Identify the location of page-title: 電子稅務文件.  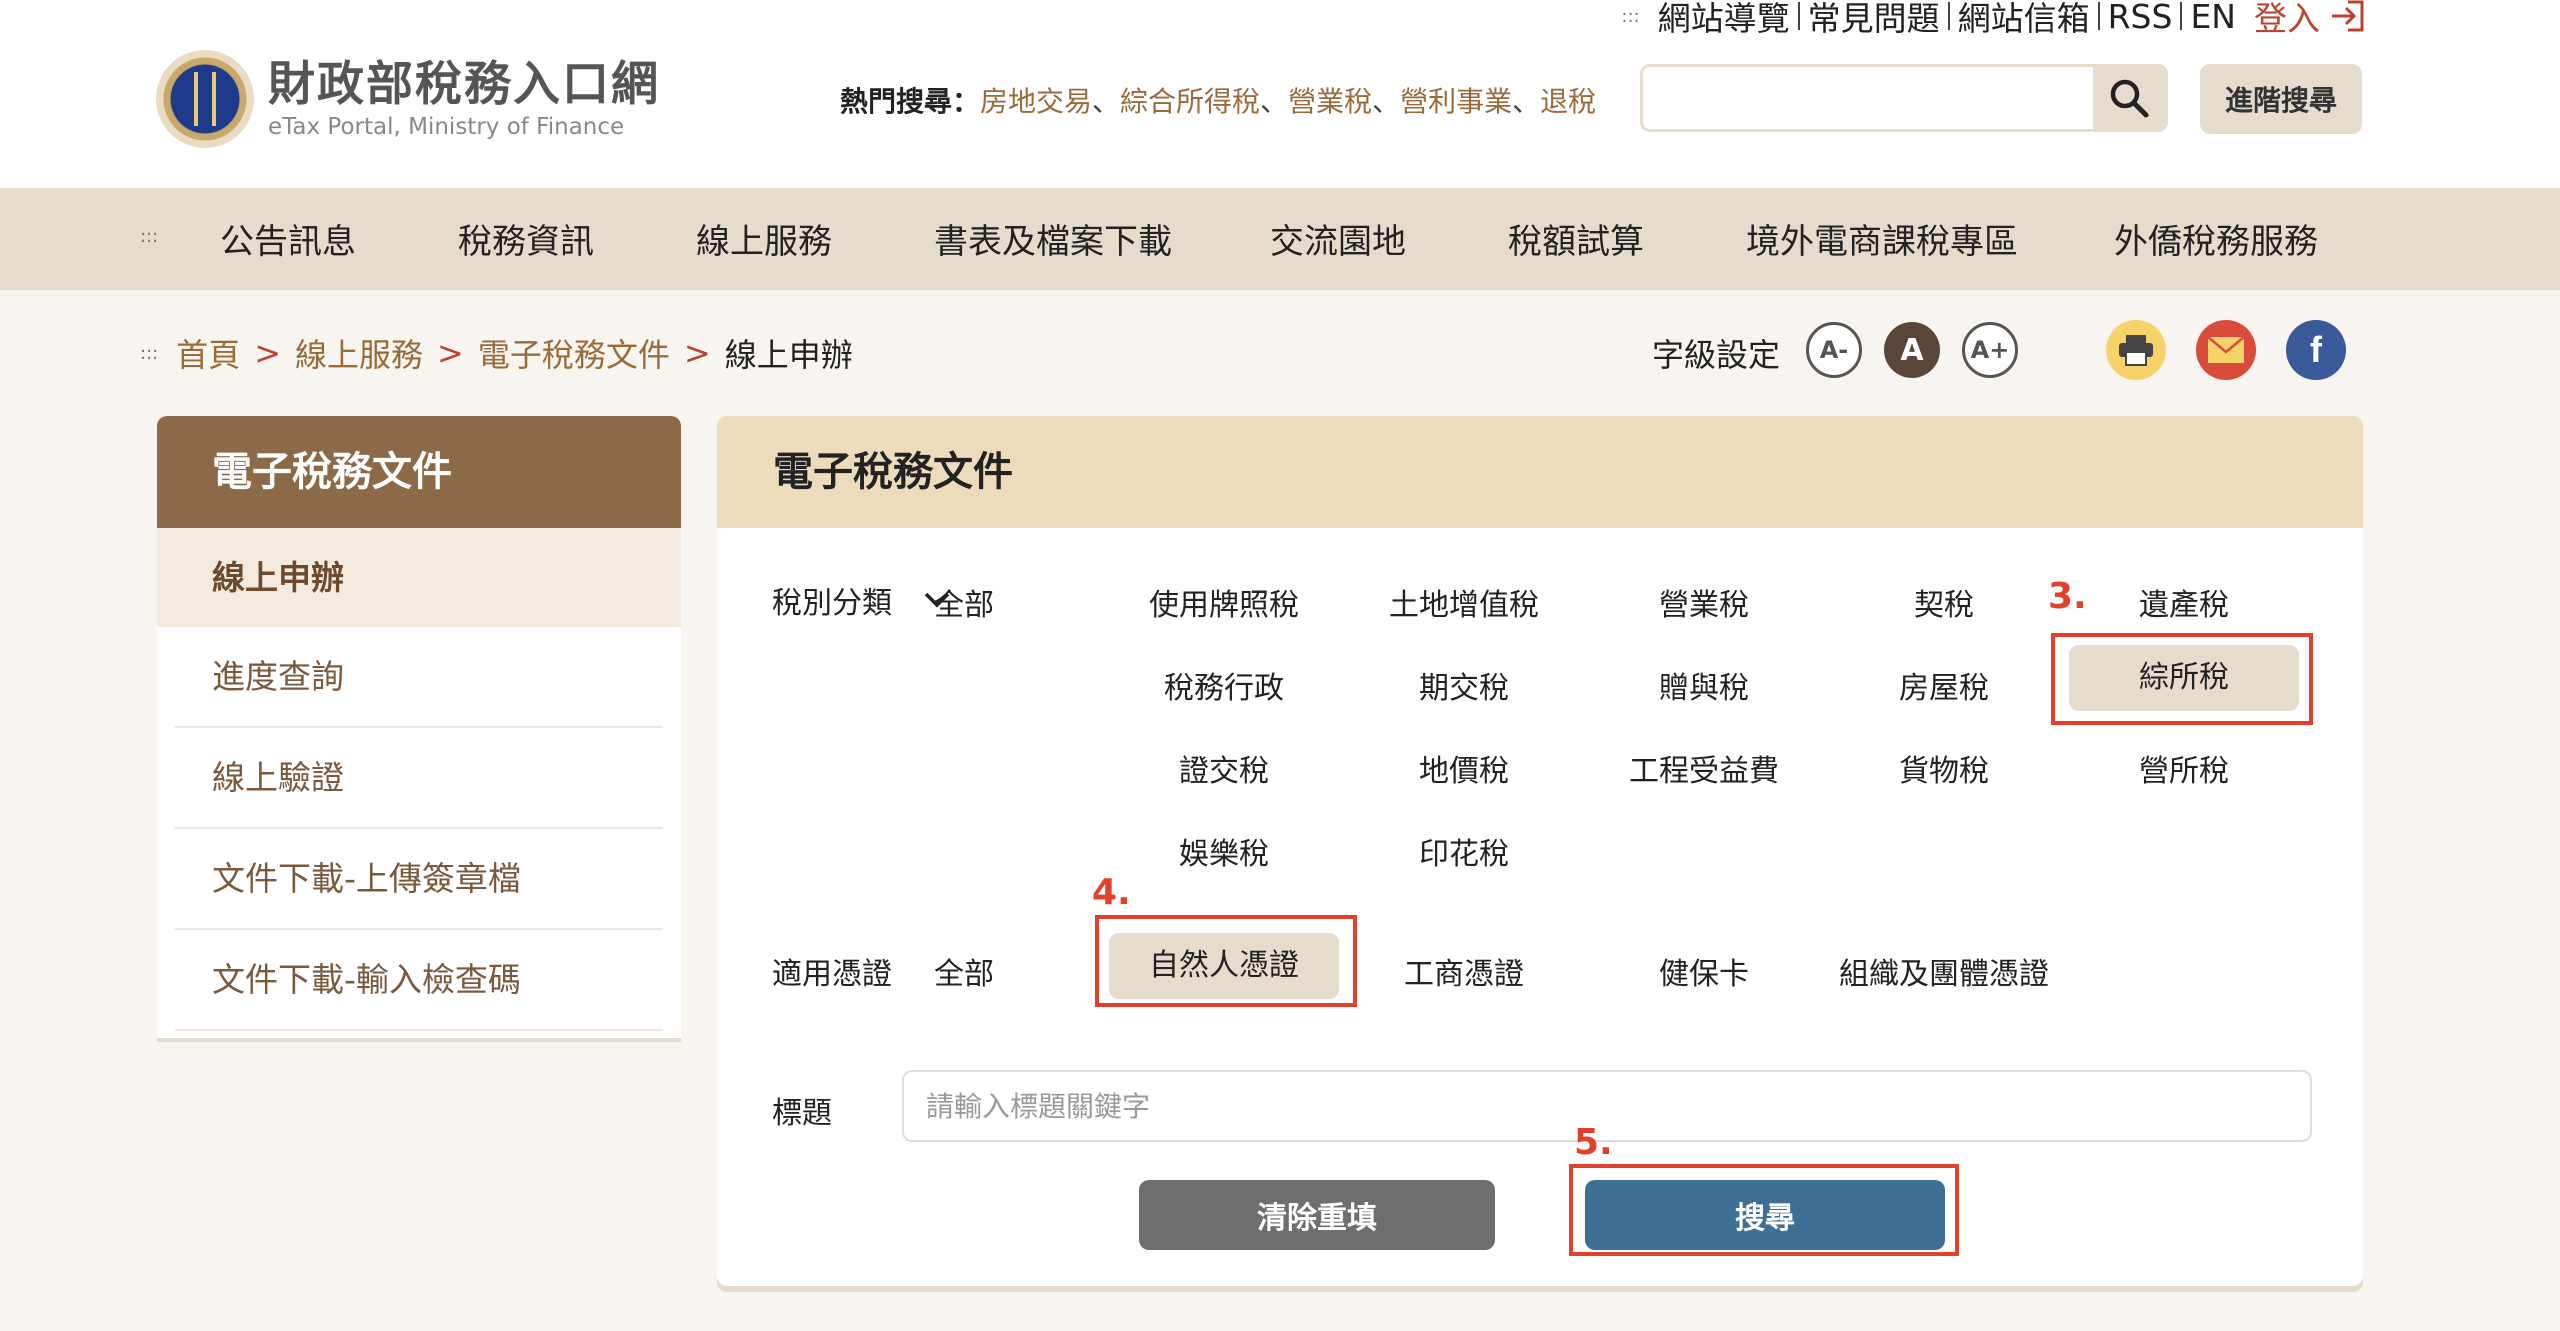
(1540, 472).